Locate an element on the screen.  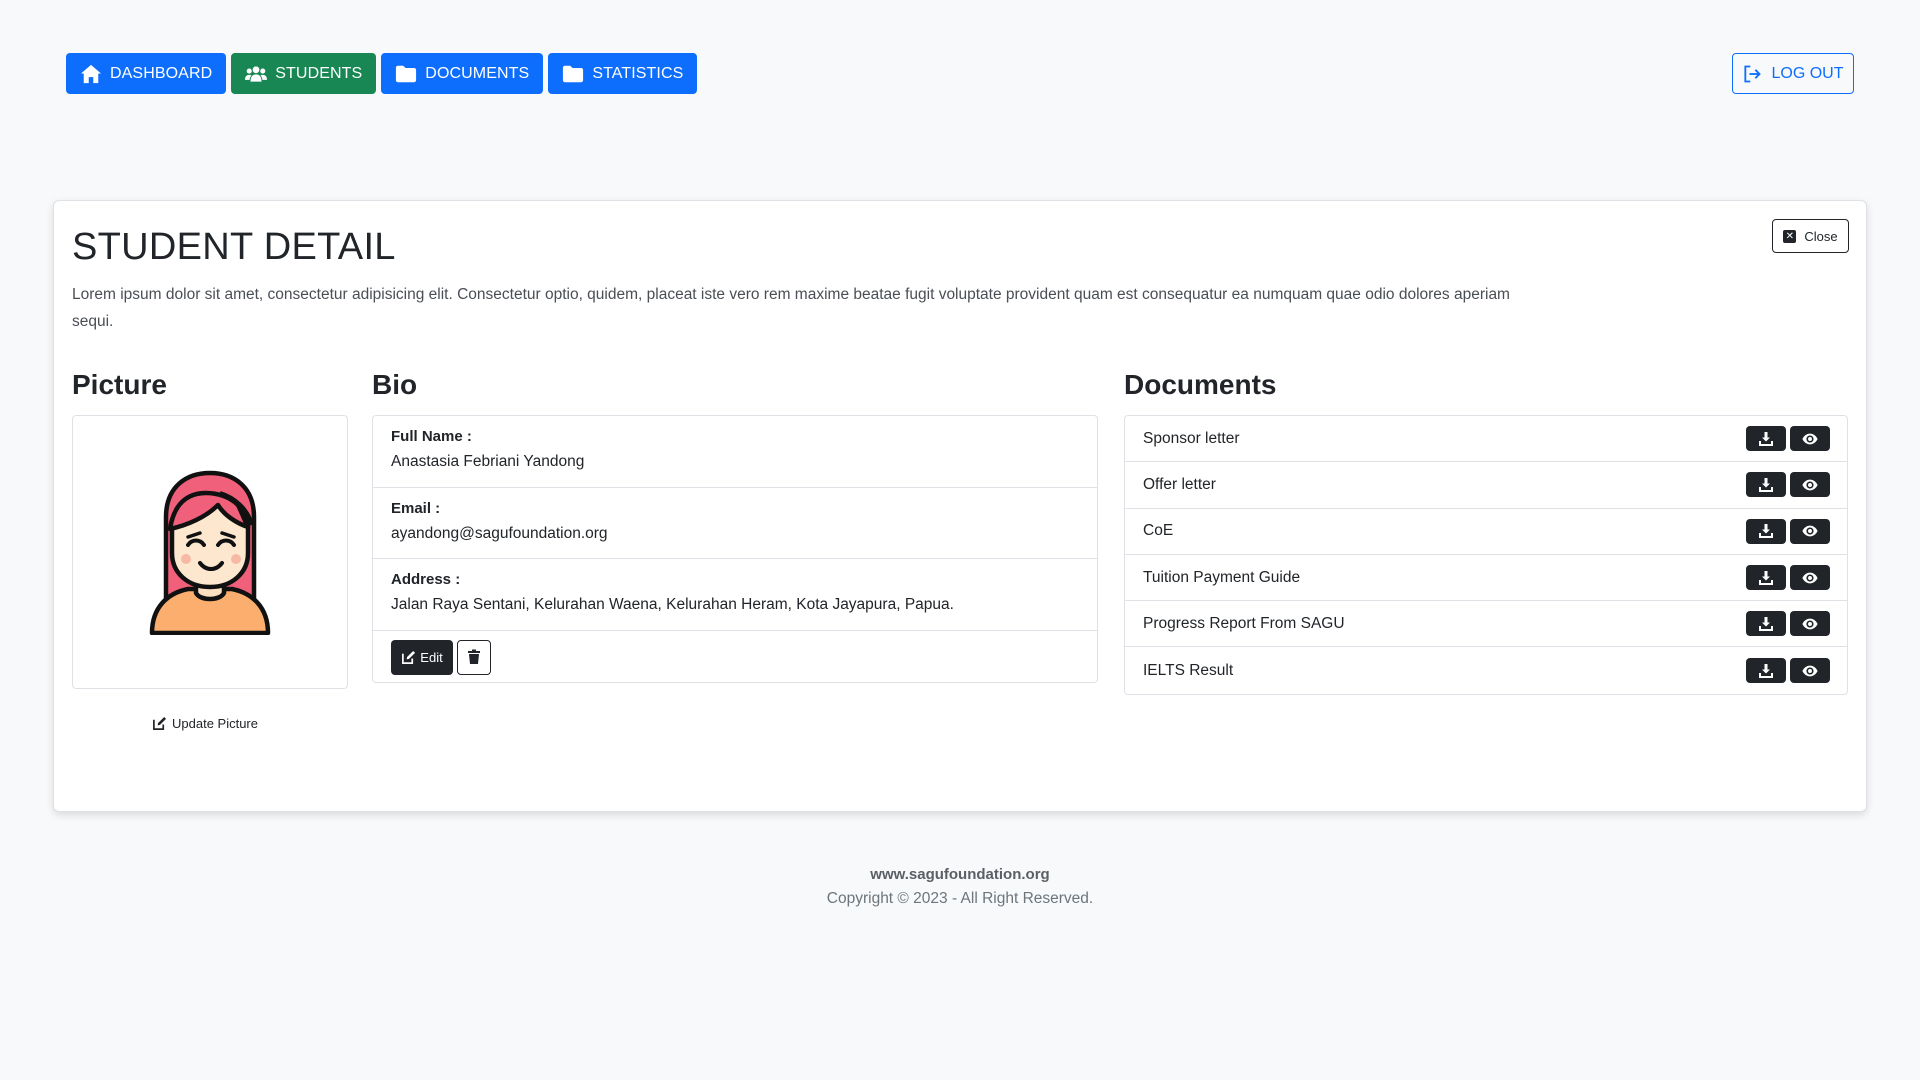
full-name-label: Full Name : is located at coordinates (431, 436).